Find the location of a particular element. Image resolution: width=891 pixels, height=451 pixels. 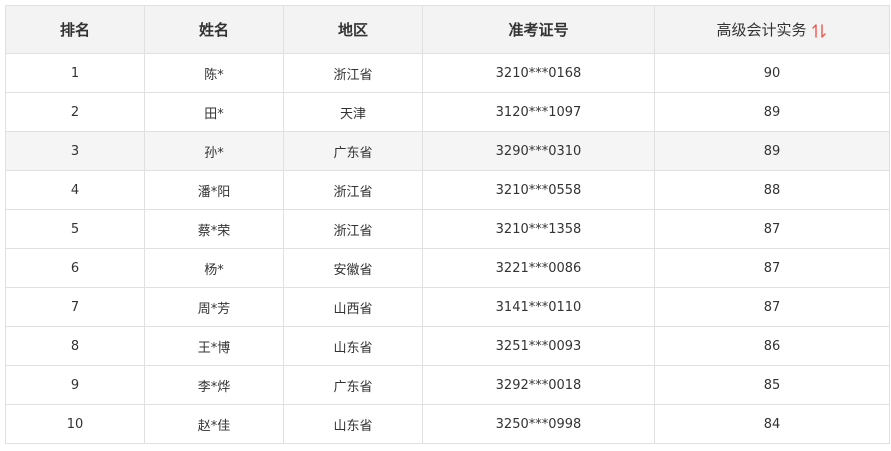

cell-name: 赵*佳 is located at coordinates (214, 424).